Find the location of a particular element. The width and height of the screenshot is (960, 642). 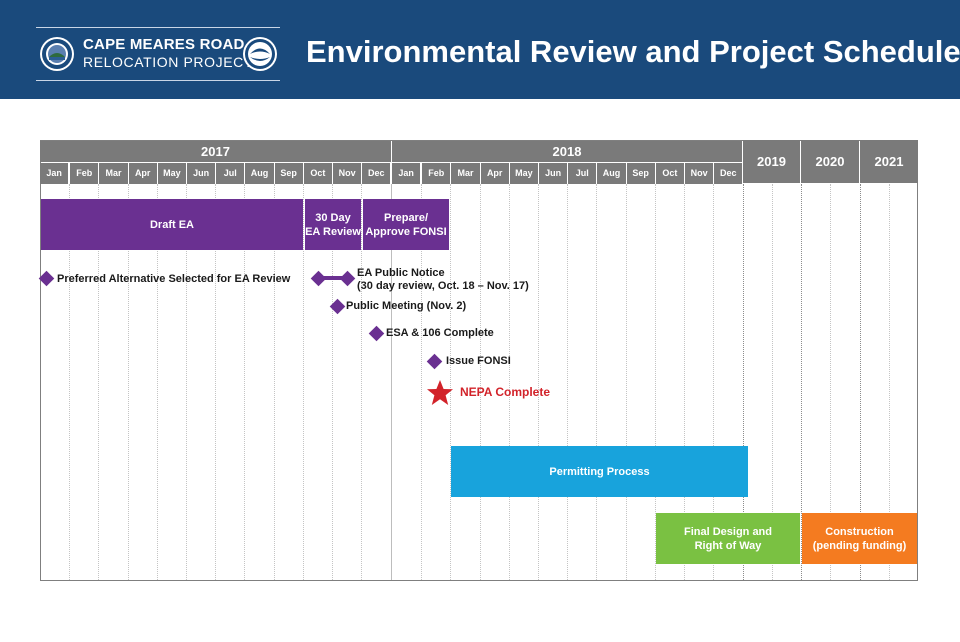

month-header-2018-sep: Sep is located at coordinates (640, 173).